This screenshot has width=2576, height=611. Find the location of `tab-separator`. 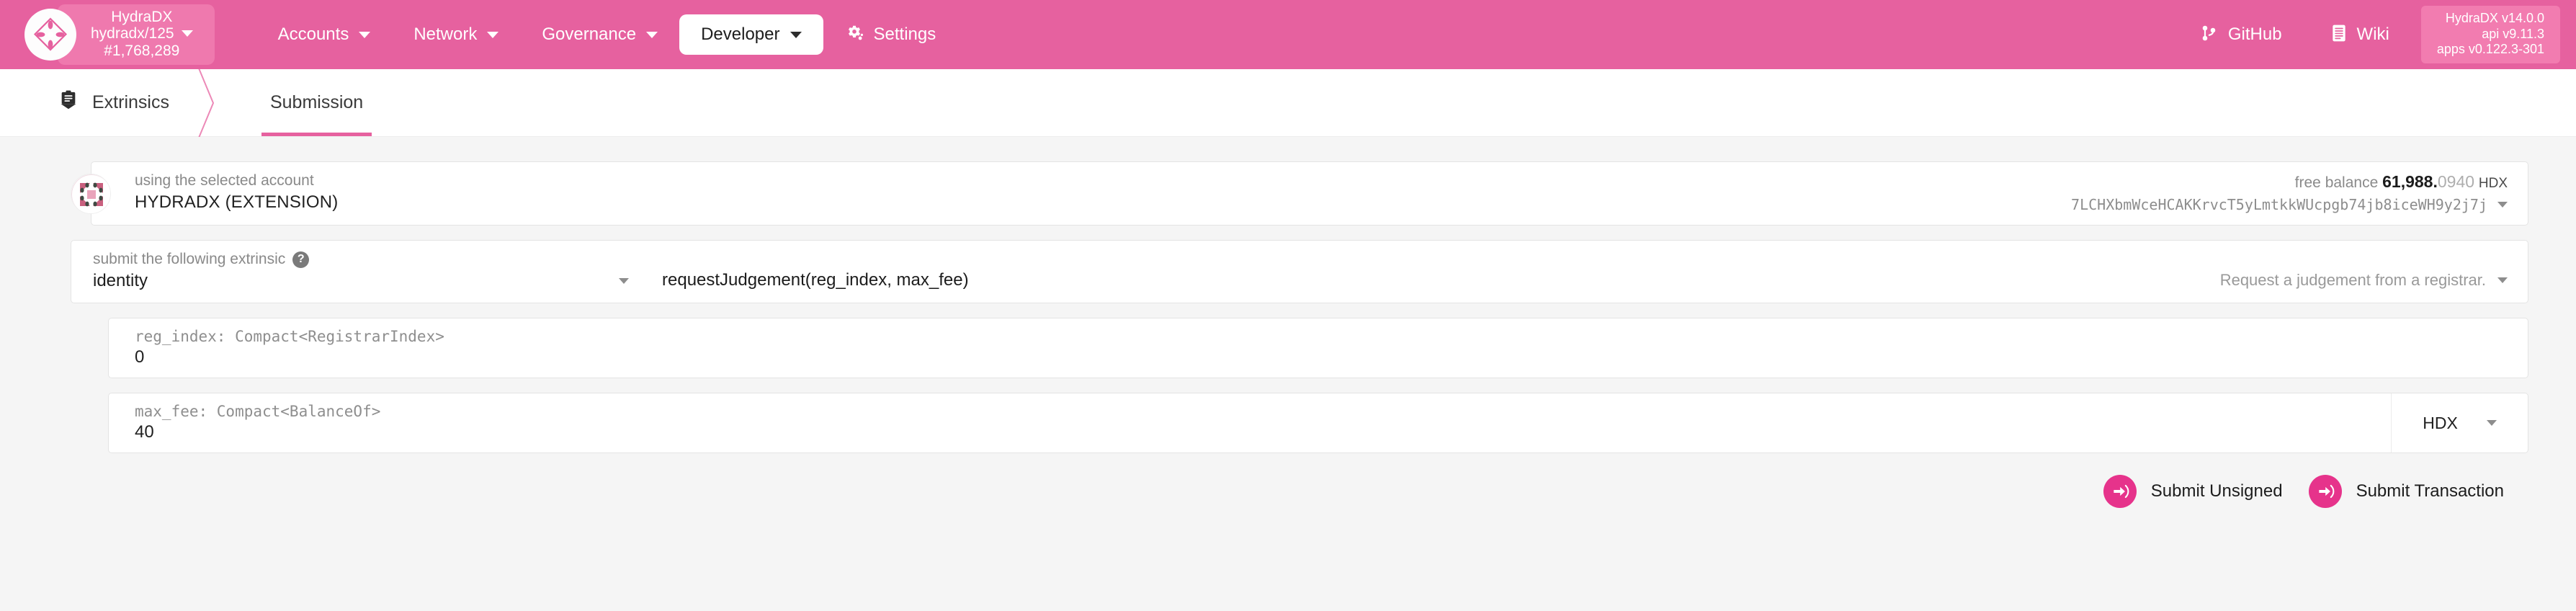

tab-separator is located at coordinates (204, 102).